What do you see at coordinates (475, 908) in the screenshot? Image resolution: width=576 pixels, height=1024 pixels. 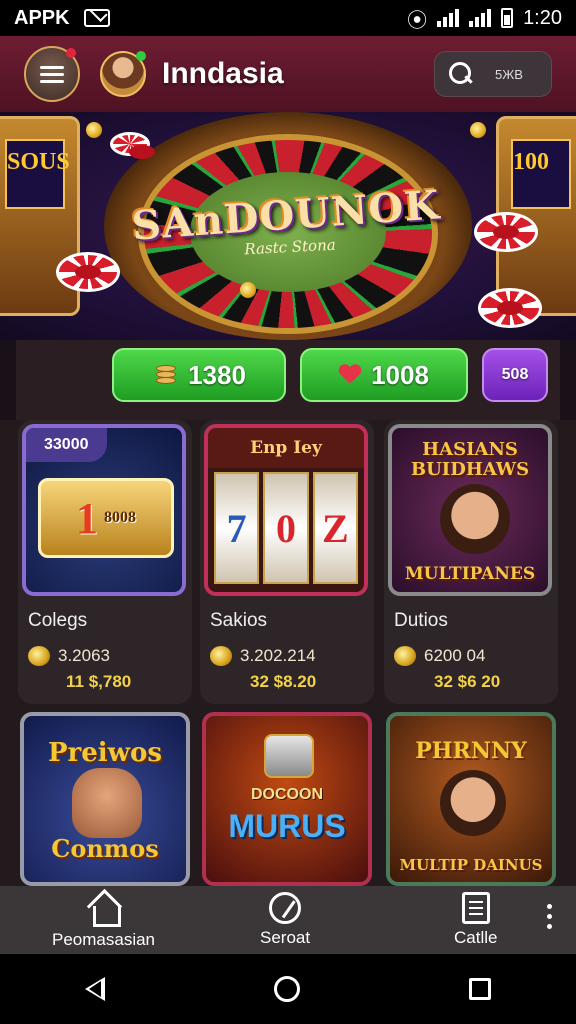 I see `document-icon` at bounding box center [475, 908].